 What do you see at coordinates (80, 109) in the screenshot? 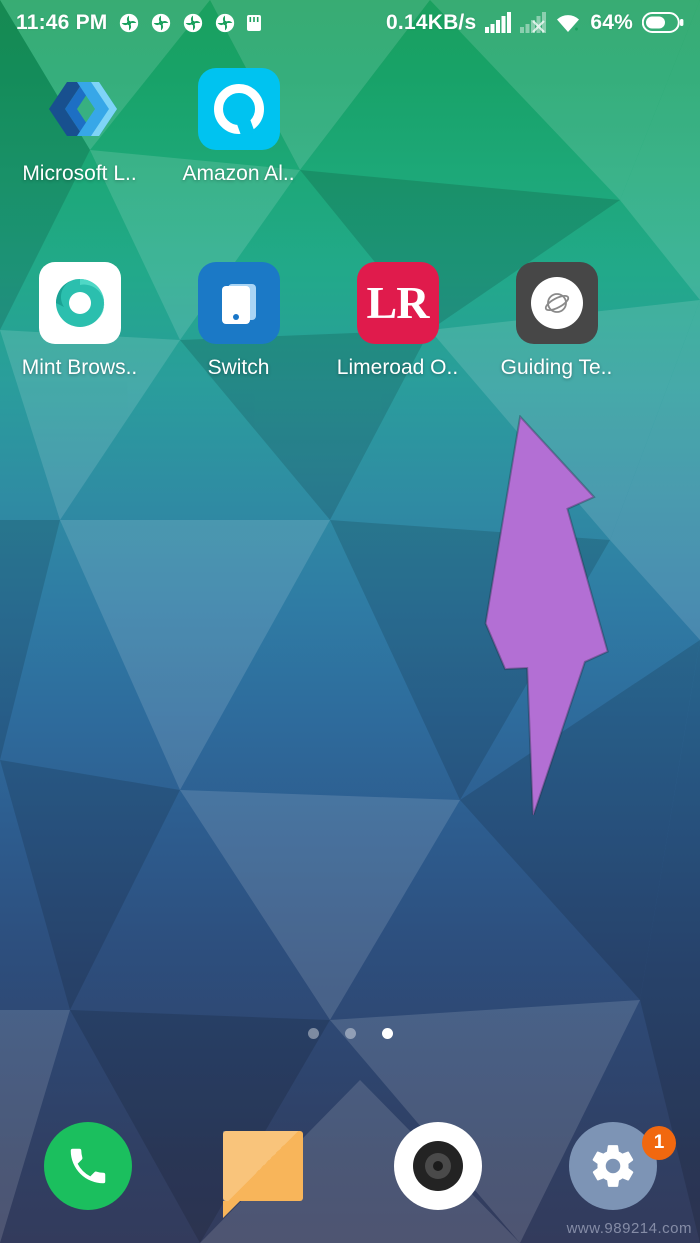
I see `microsoft-launcher-icon` at bounding box center [80, 109].